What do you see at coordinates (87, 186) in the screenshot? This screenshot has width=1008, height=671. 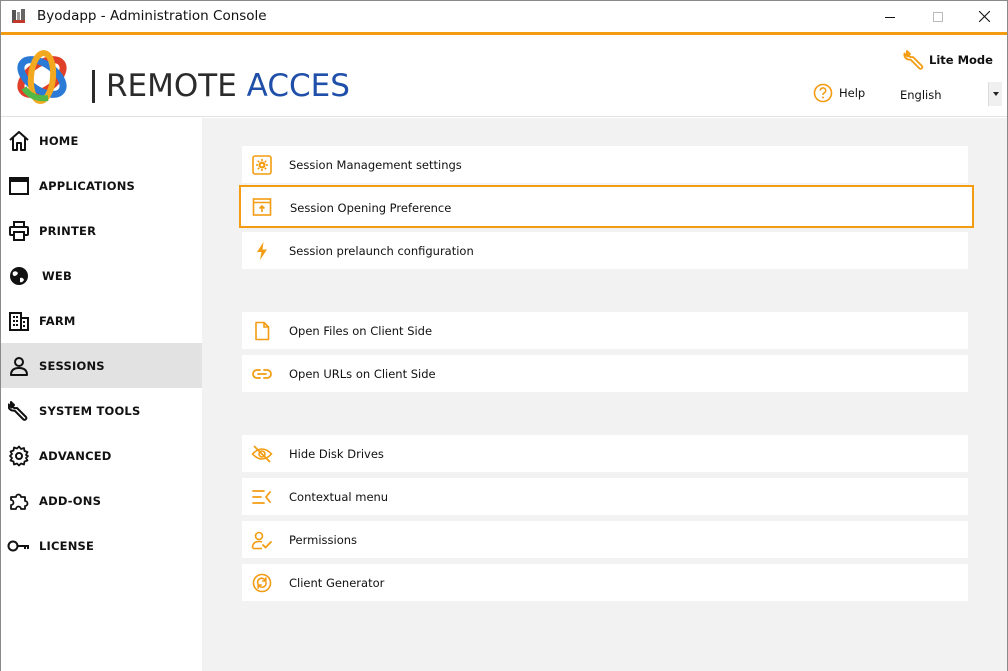 I see `sidebar-item-label: APPLICATIONS` at bounding box center [87, 186].